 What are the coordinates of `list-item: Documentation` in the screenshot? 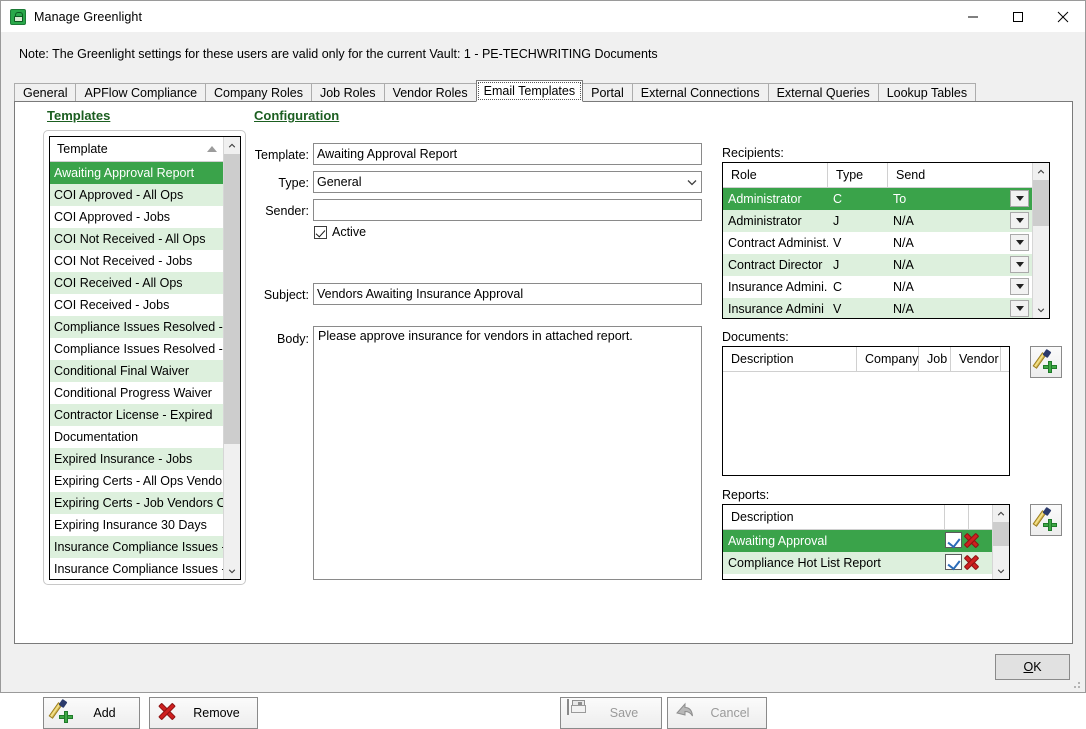 It's located at (136, 437).